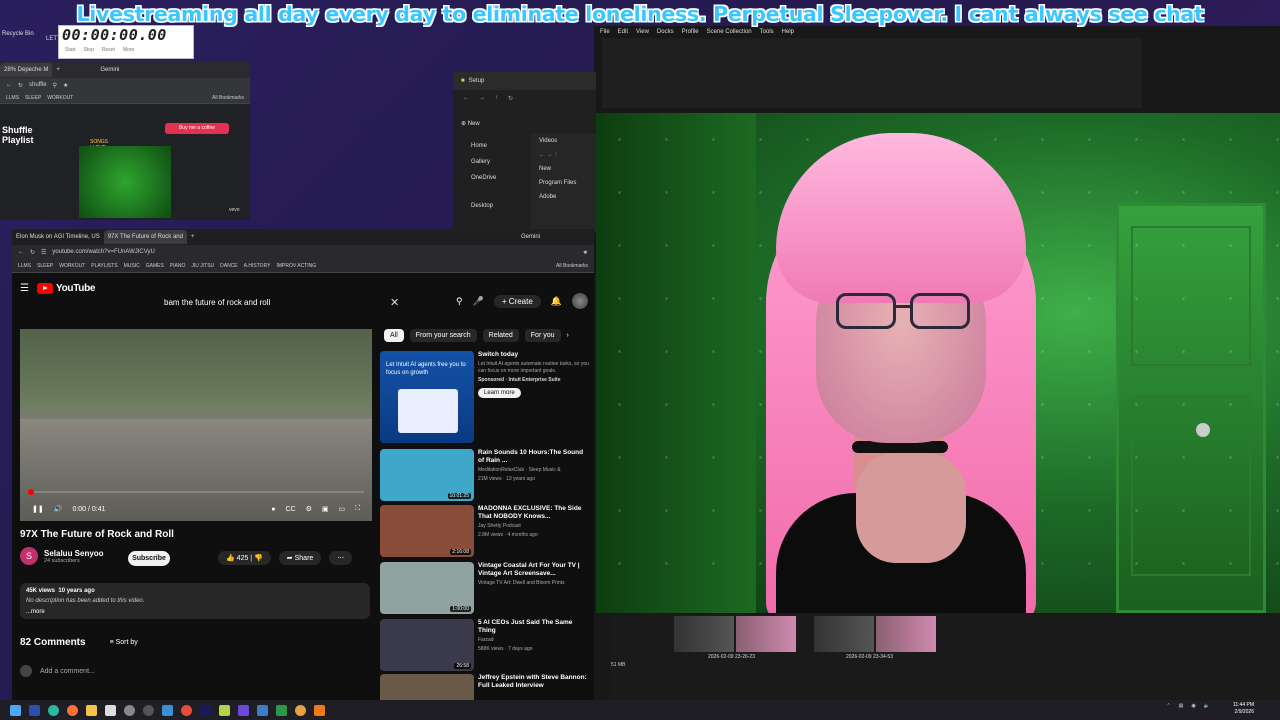 This screenshot has height=720, width=1280. Describe the element at coordinates (58, 237) in the screenshot. I see `tab-elon-musk: Elon Musk on AGI Timeline, US` at that location.